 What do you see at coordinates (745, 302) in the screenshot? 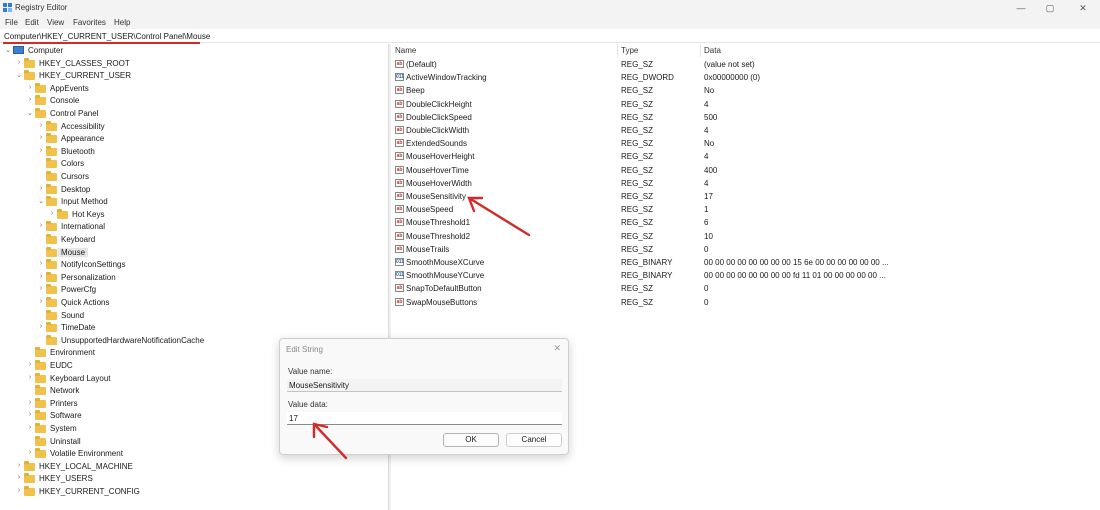
I see `value-row: ab SwapMouseButtons REG_SZ 0` at bounding box center [745, 302].